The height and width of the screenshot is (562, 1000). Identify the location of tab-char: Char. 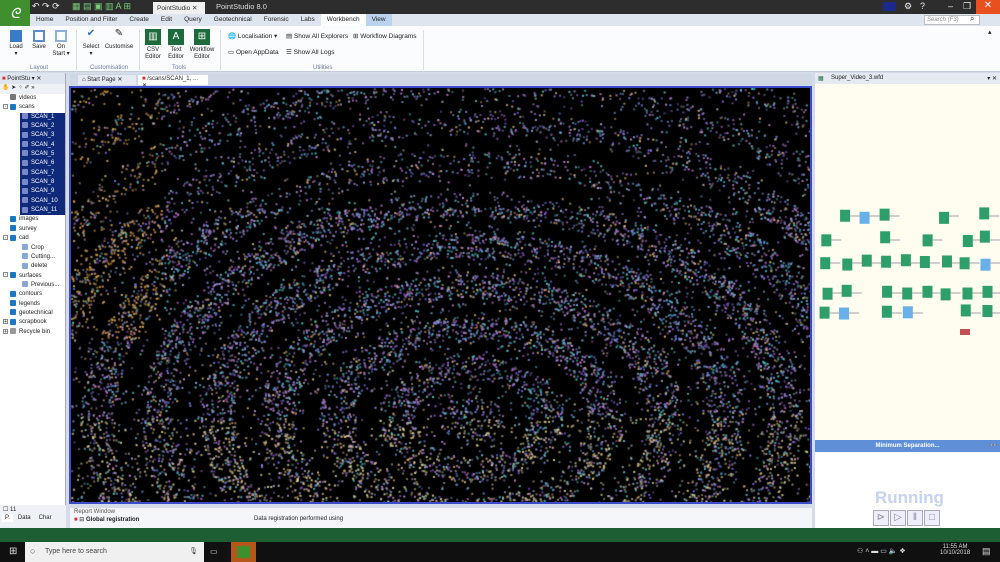
(45, 518).